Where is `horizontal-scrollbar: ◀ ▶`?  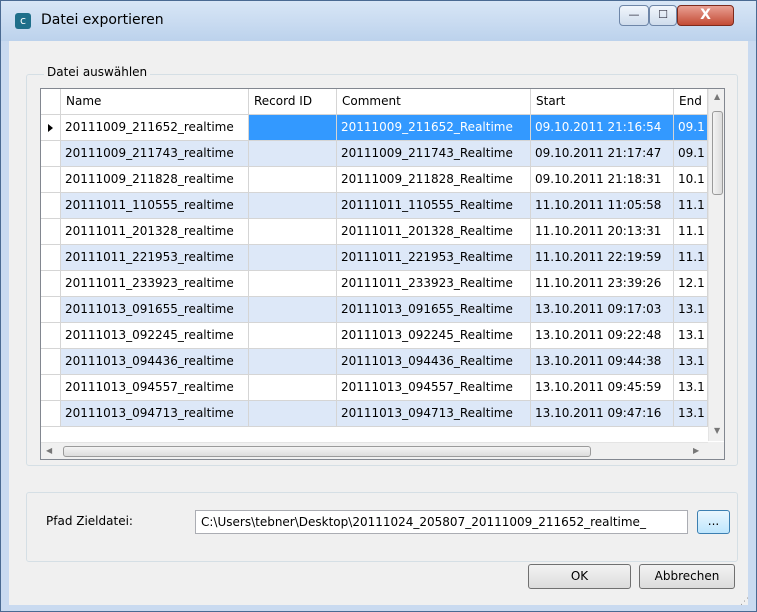 horizontal-scrollbar: ◀ ▶ is located at coordinates (374, 450).